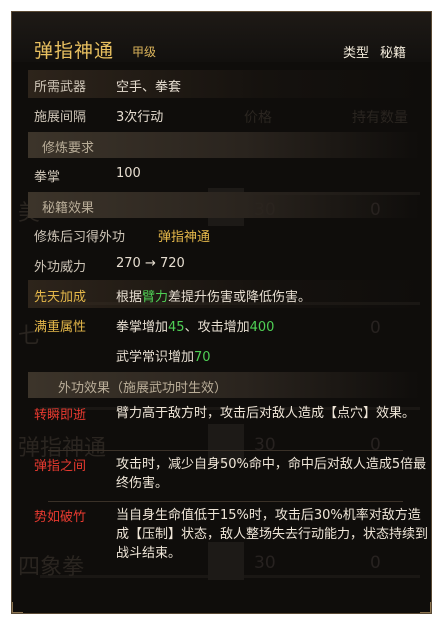  I want to click on tooltip-header: 弹指神通 甲级 类型 秘籍, so click(221, 37).